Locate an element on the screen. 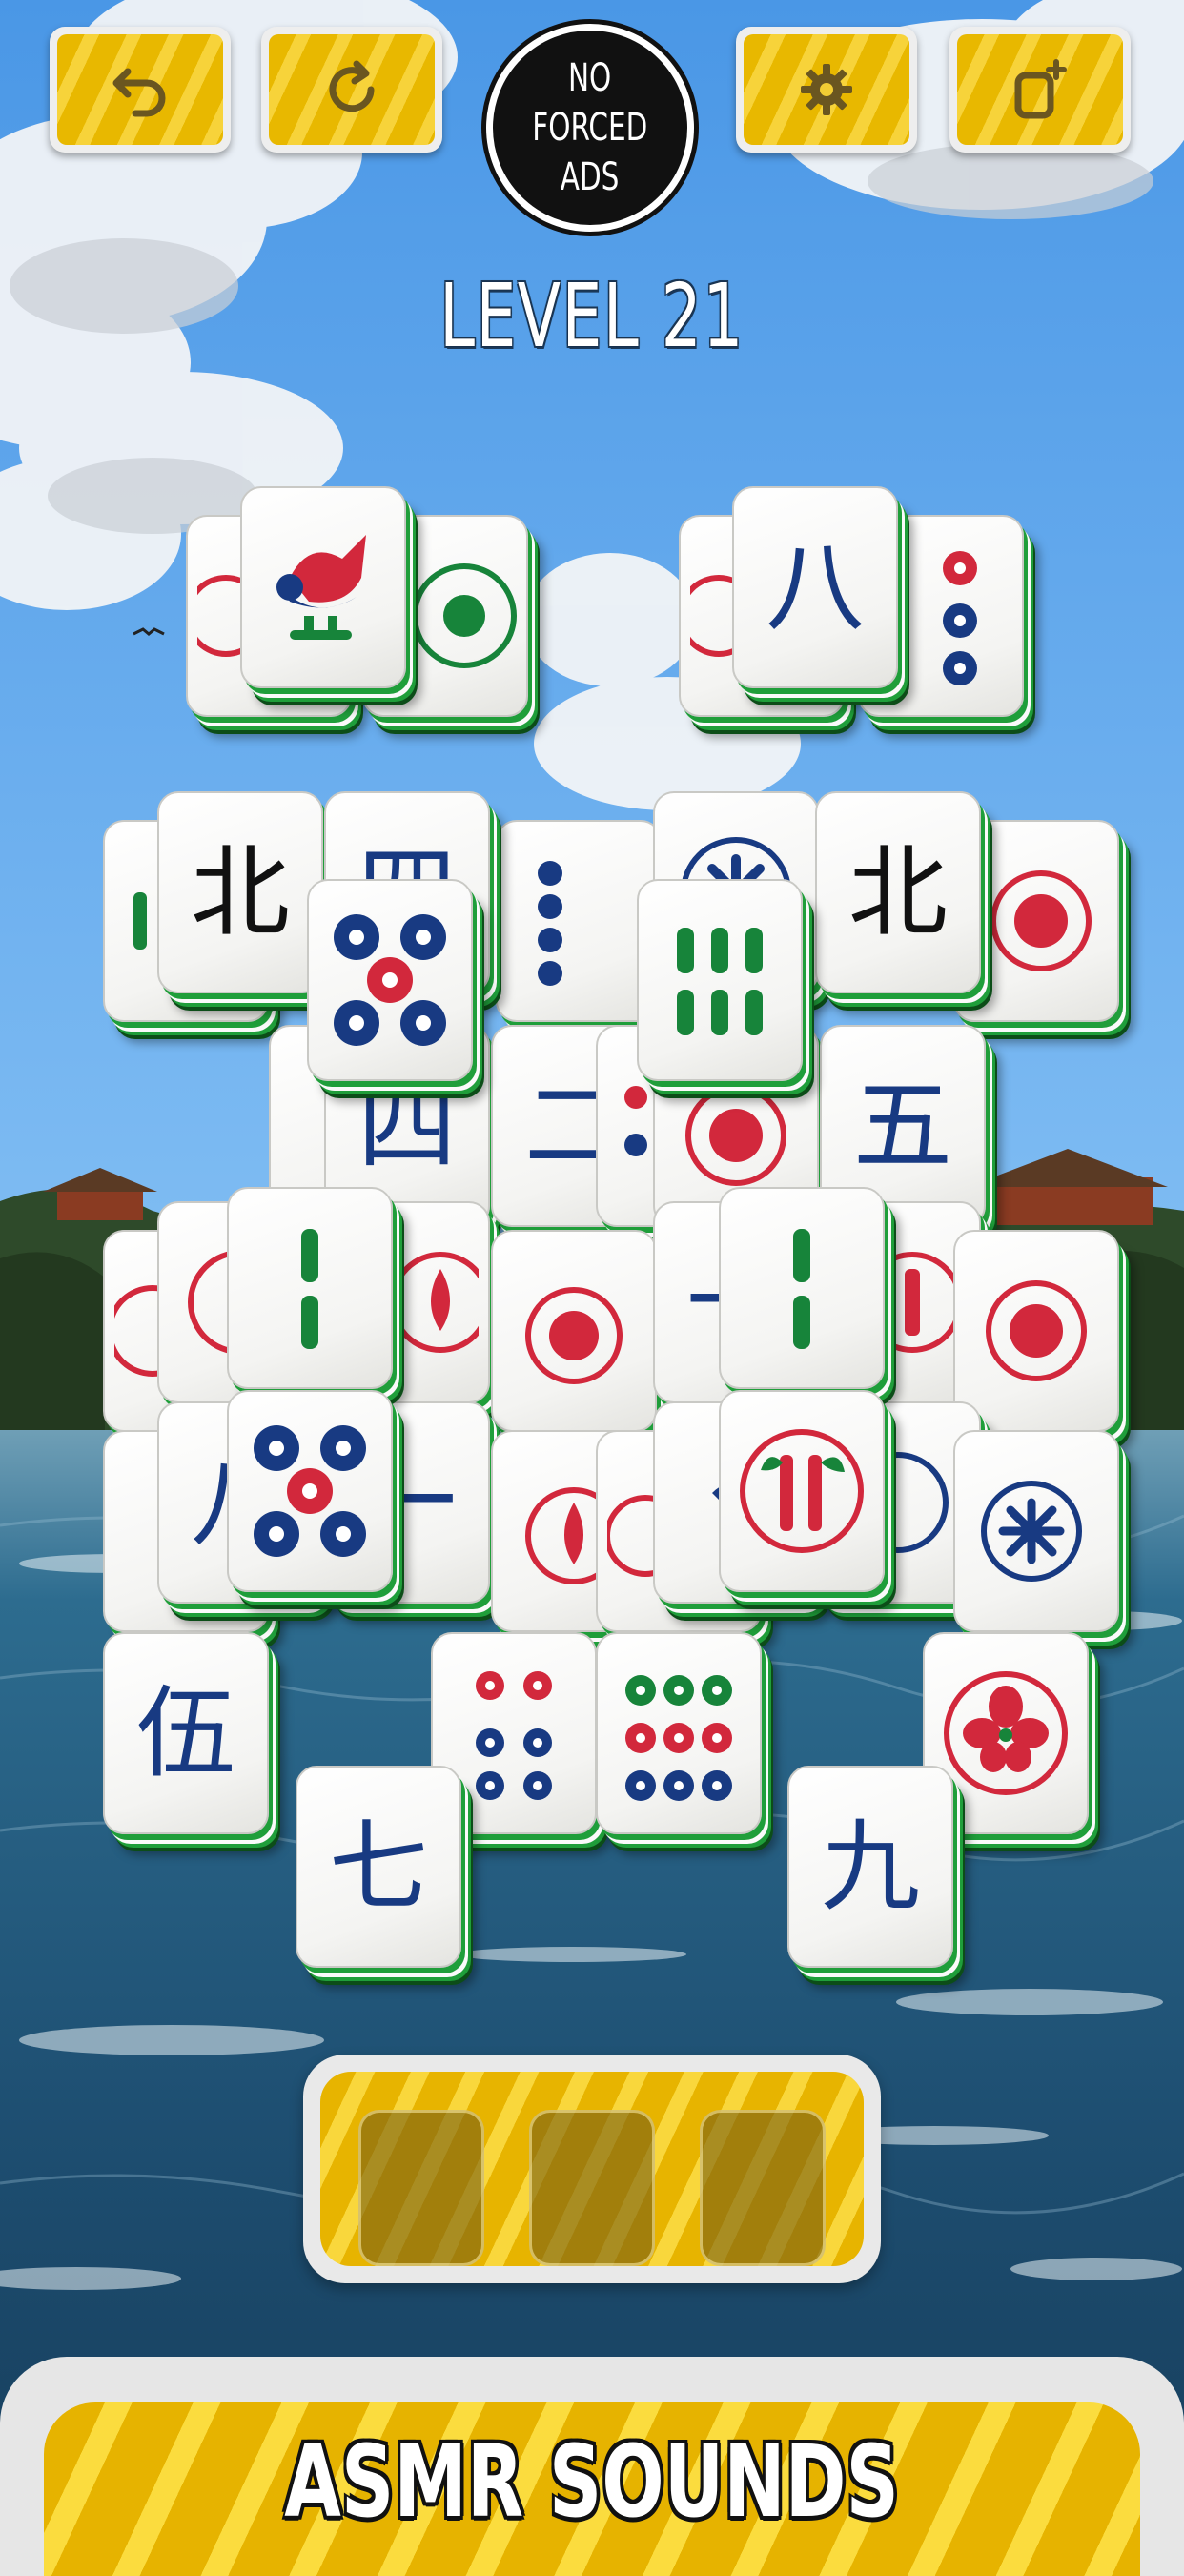  tile-character: 九 is located at coordinates (870, 1867).